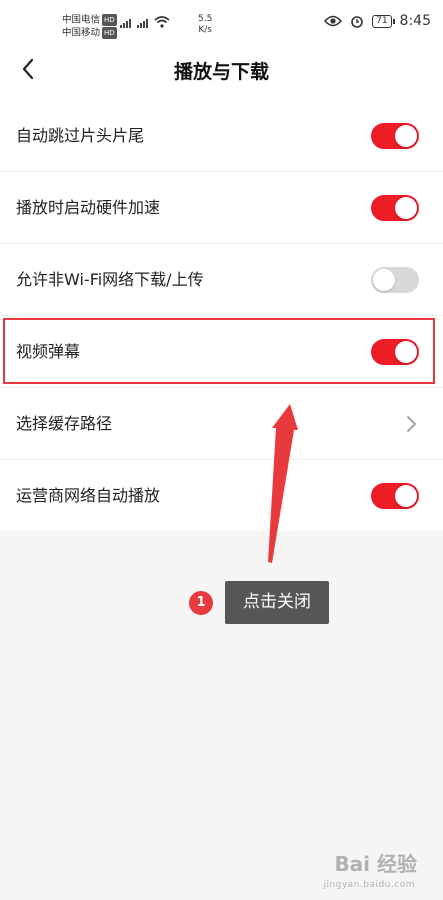 This screenshot has width=443, height=900. What do you see at coordinates (109, 20) in the screenshot?
I see `hd-badge-1: HD` at bounding box center [109, 20].